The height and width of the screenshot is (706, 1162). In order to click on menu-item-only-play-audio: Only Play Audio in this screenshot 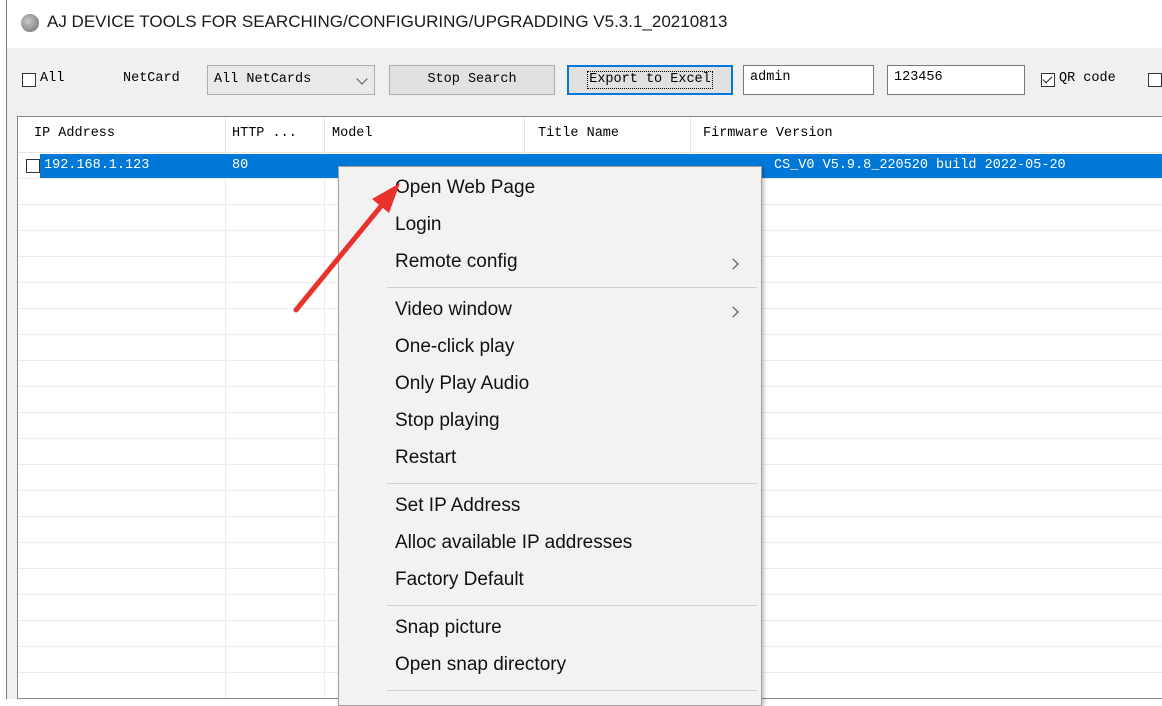, I will do `click(462, 384)`.